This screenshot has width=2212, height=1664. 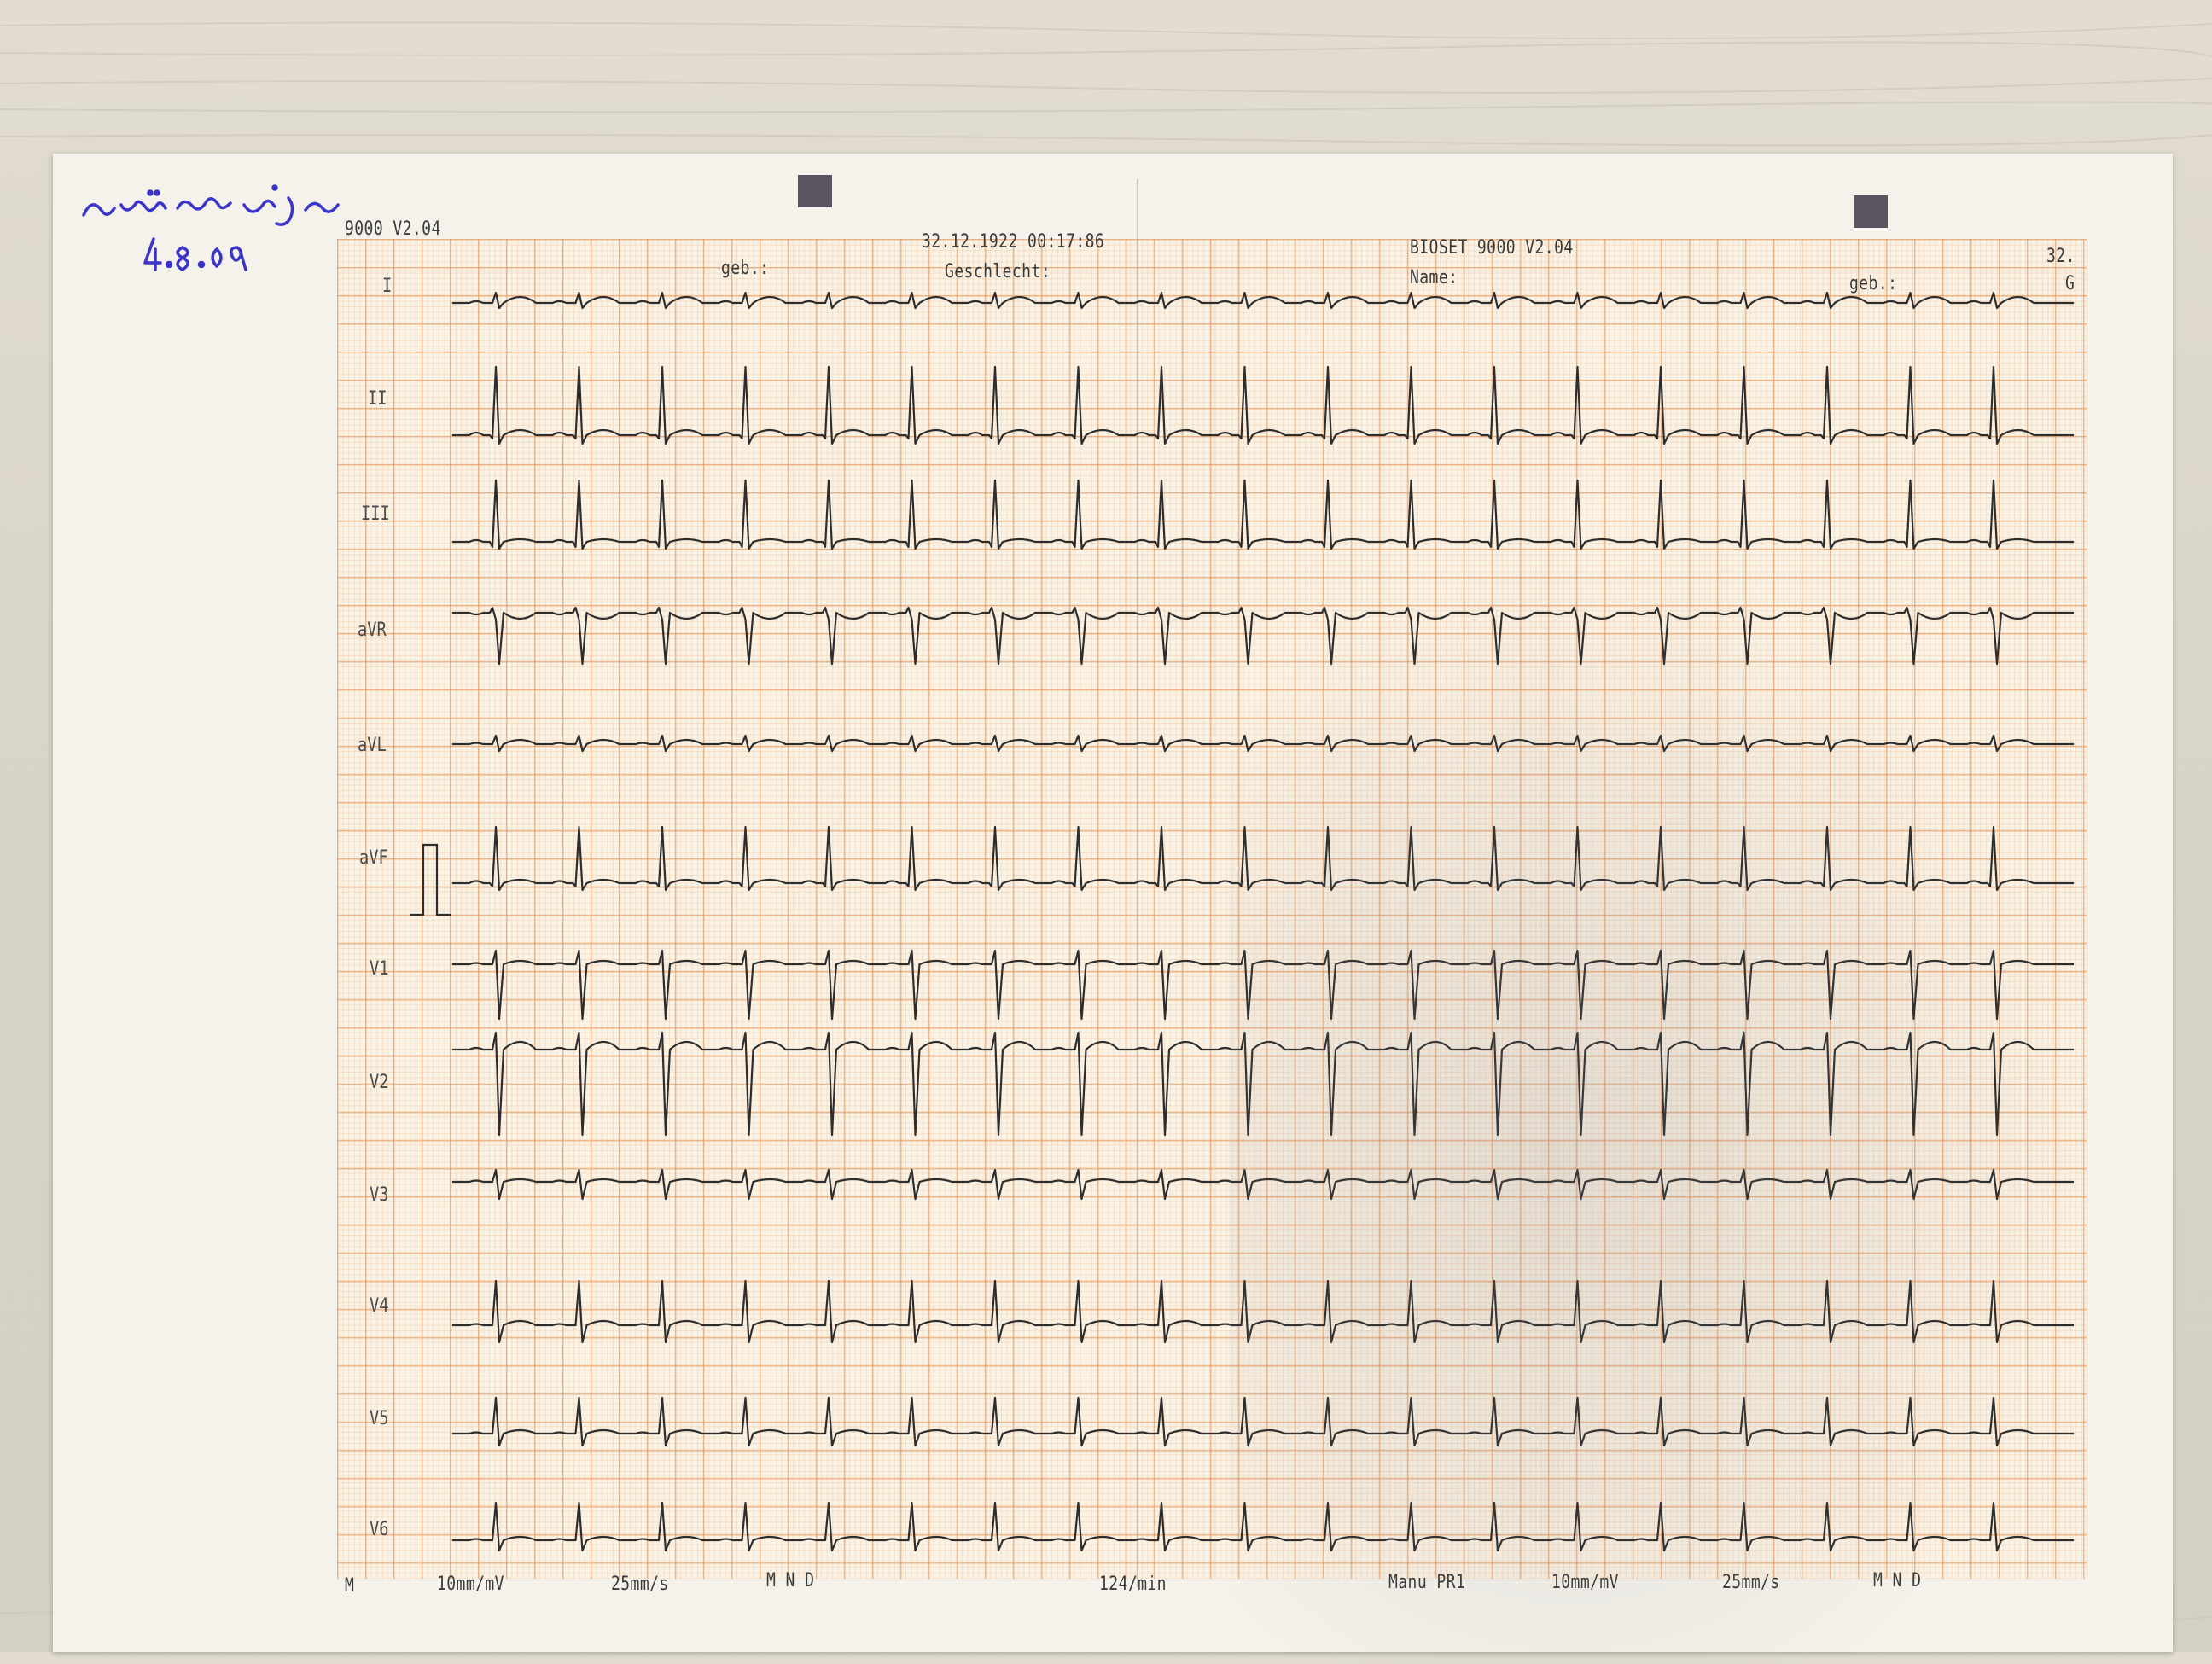 I want to click on header-geschlecht-left: Geschlecht:, so click(x=998, y=271).